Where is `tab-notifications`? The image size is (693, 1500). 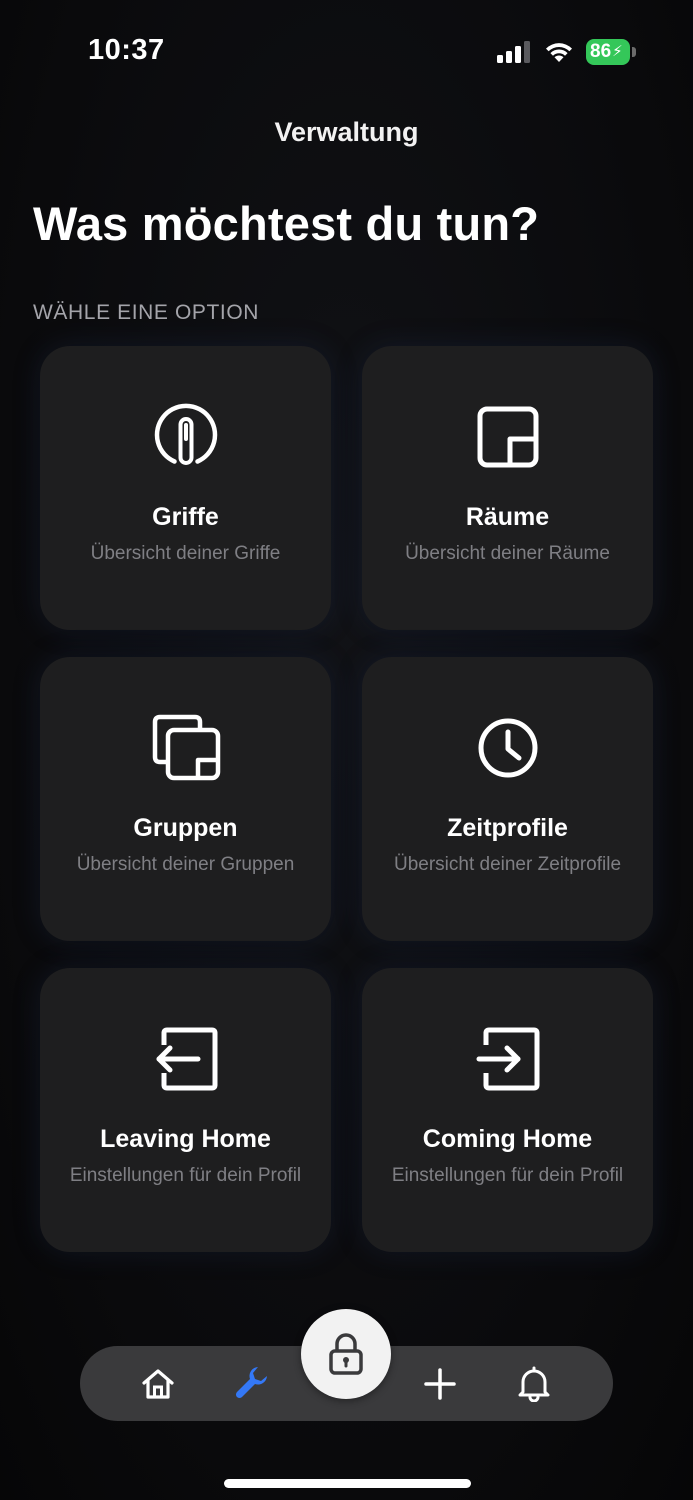
tab-notifications is located at coordinates (534, 1384).